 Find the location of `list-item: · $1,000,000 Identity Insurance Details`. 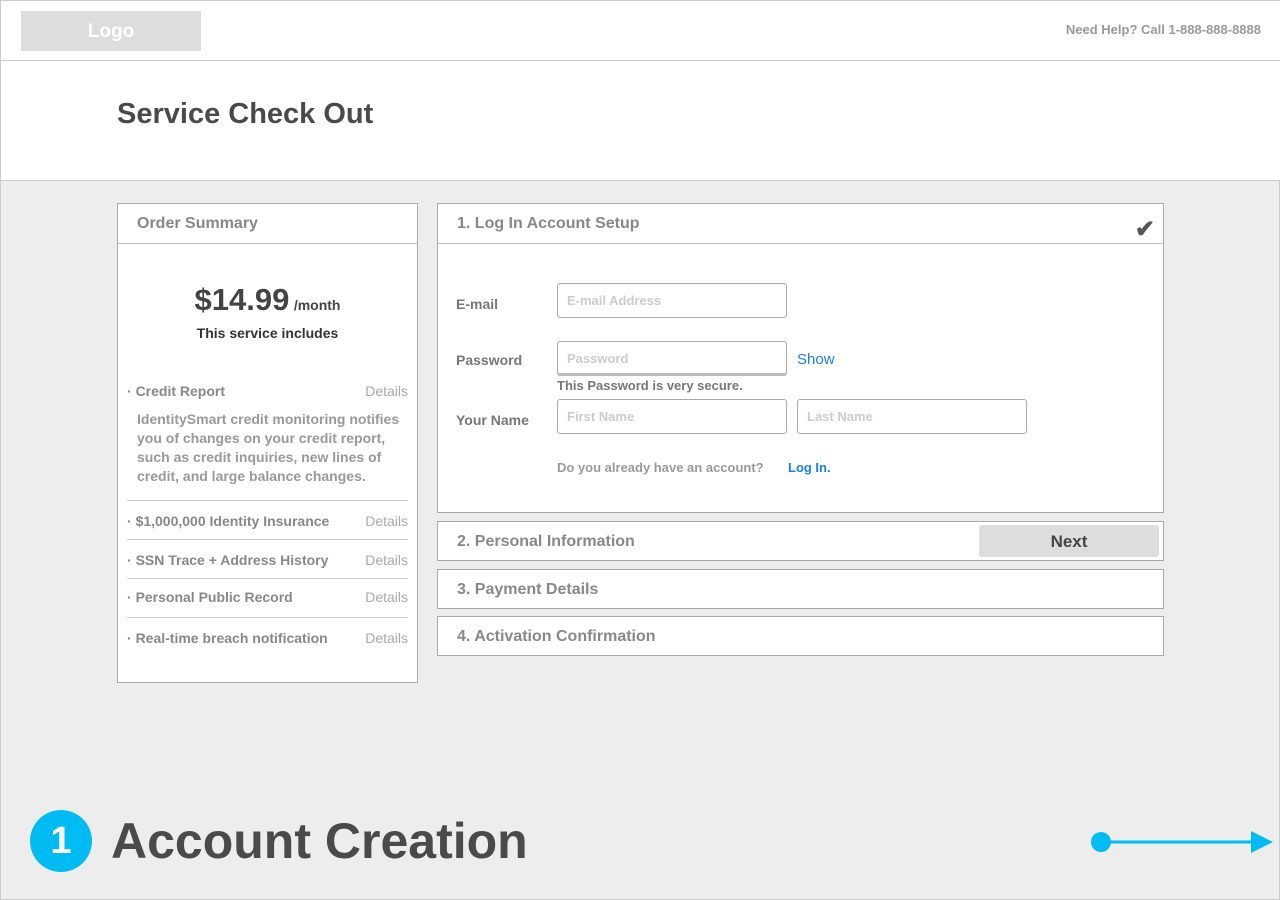

list-item: · $1,000,000 Identity Insurance Details is located at coordinates (267, 519).